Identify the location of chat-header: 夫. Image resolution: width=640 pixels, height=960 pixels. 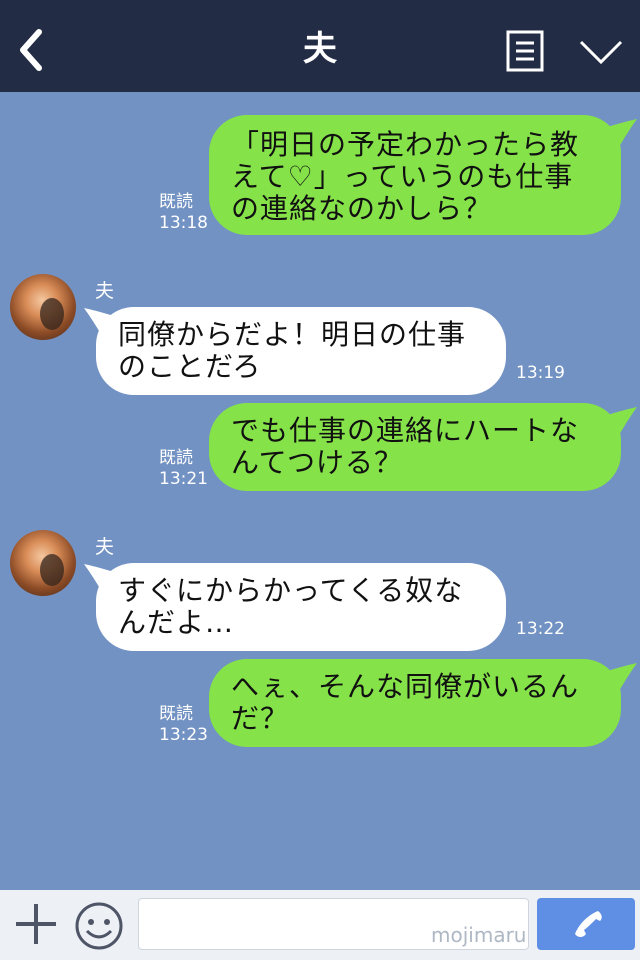
(320, 46).